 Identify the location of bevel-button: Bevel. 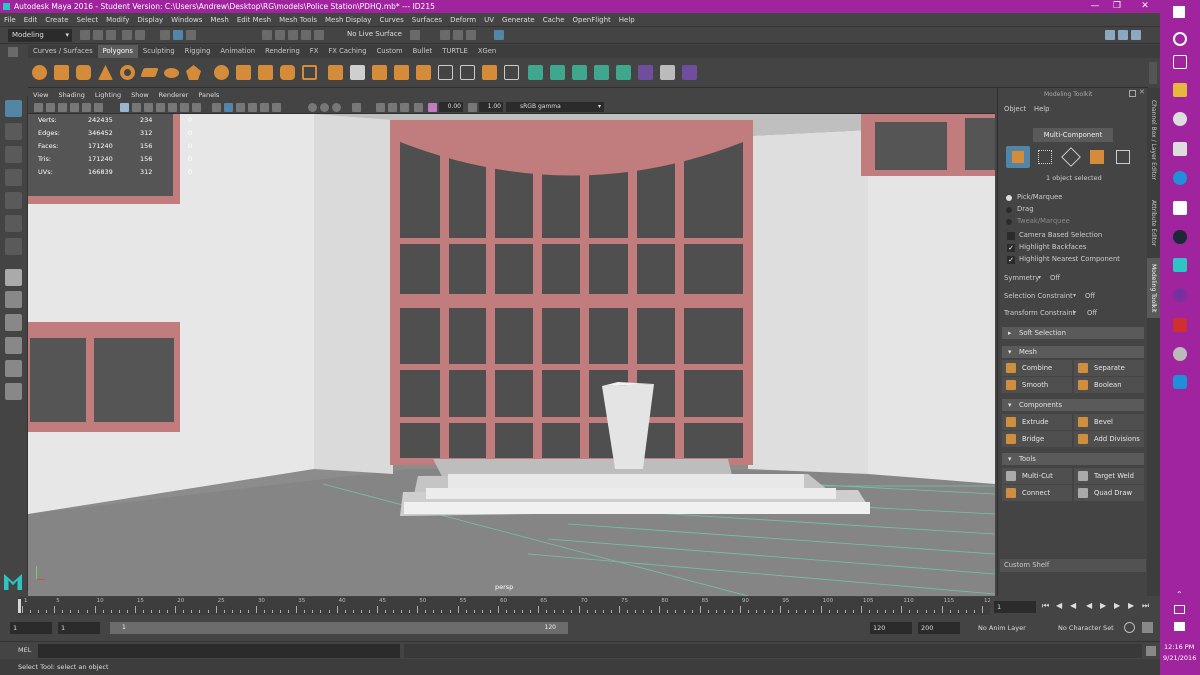
(1109, 422).